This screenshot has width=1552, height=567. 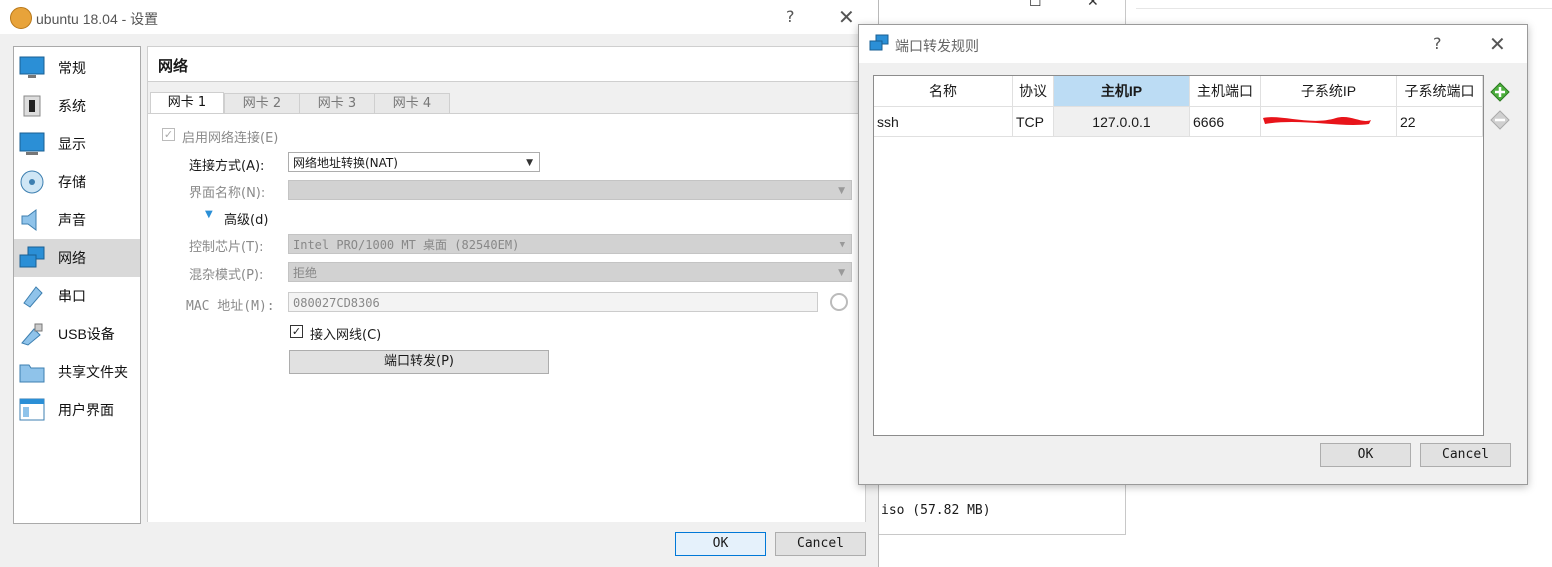 I want to click on expand-triangle-icon: ▼, so click(x=209, y=214).